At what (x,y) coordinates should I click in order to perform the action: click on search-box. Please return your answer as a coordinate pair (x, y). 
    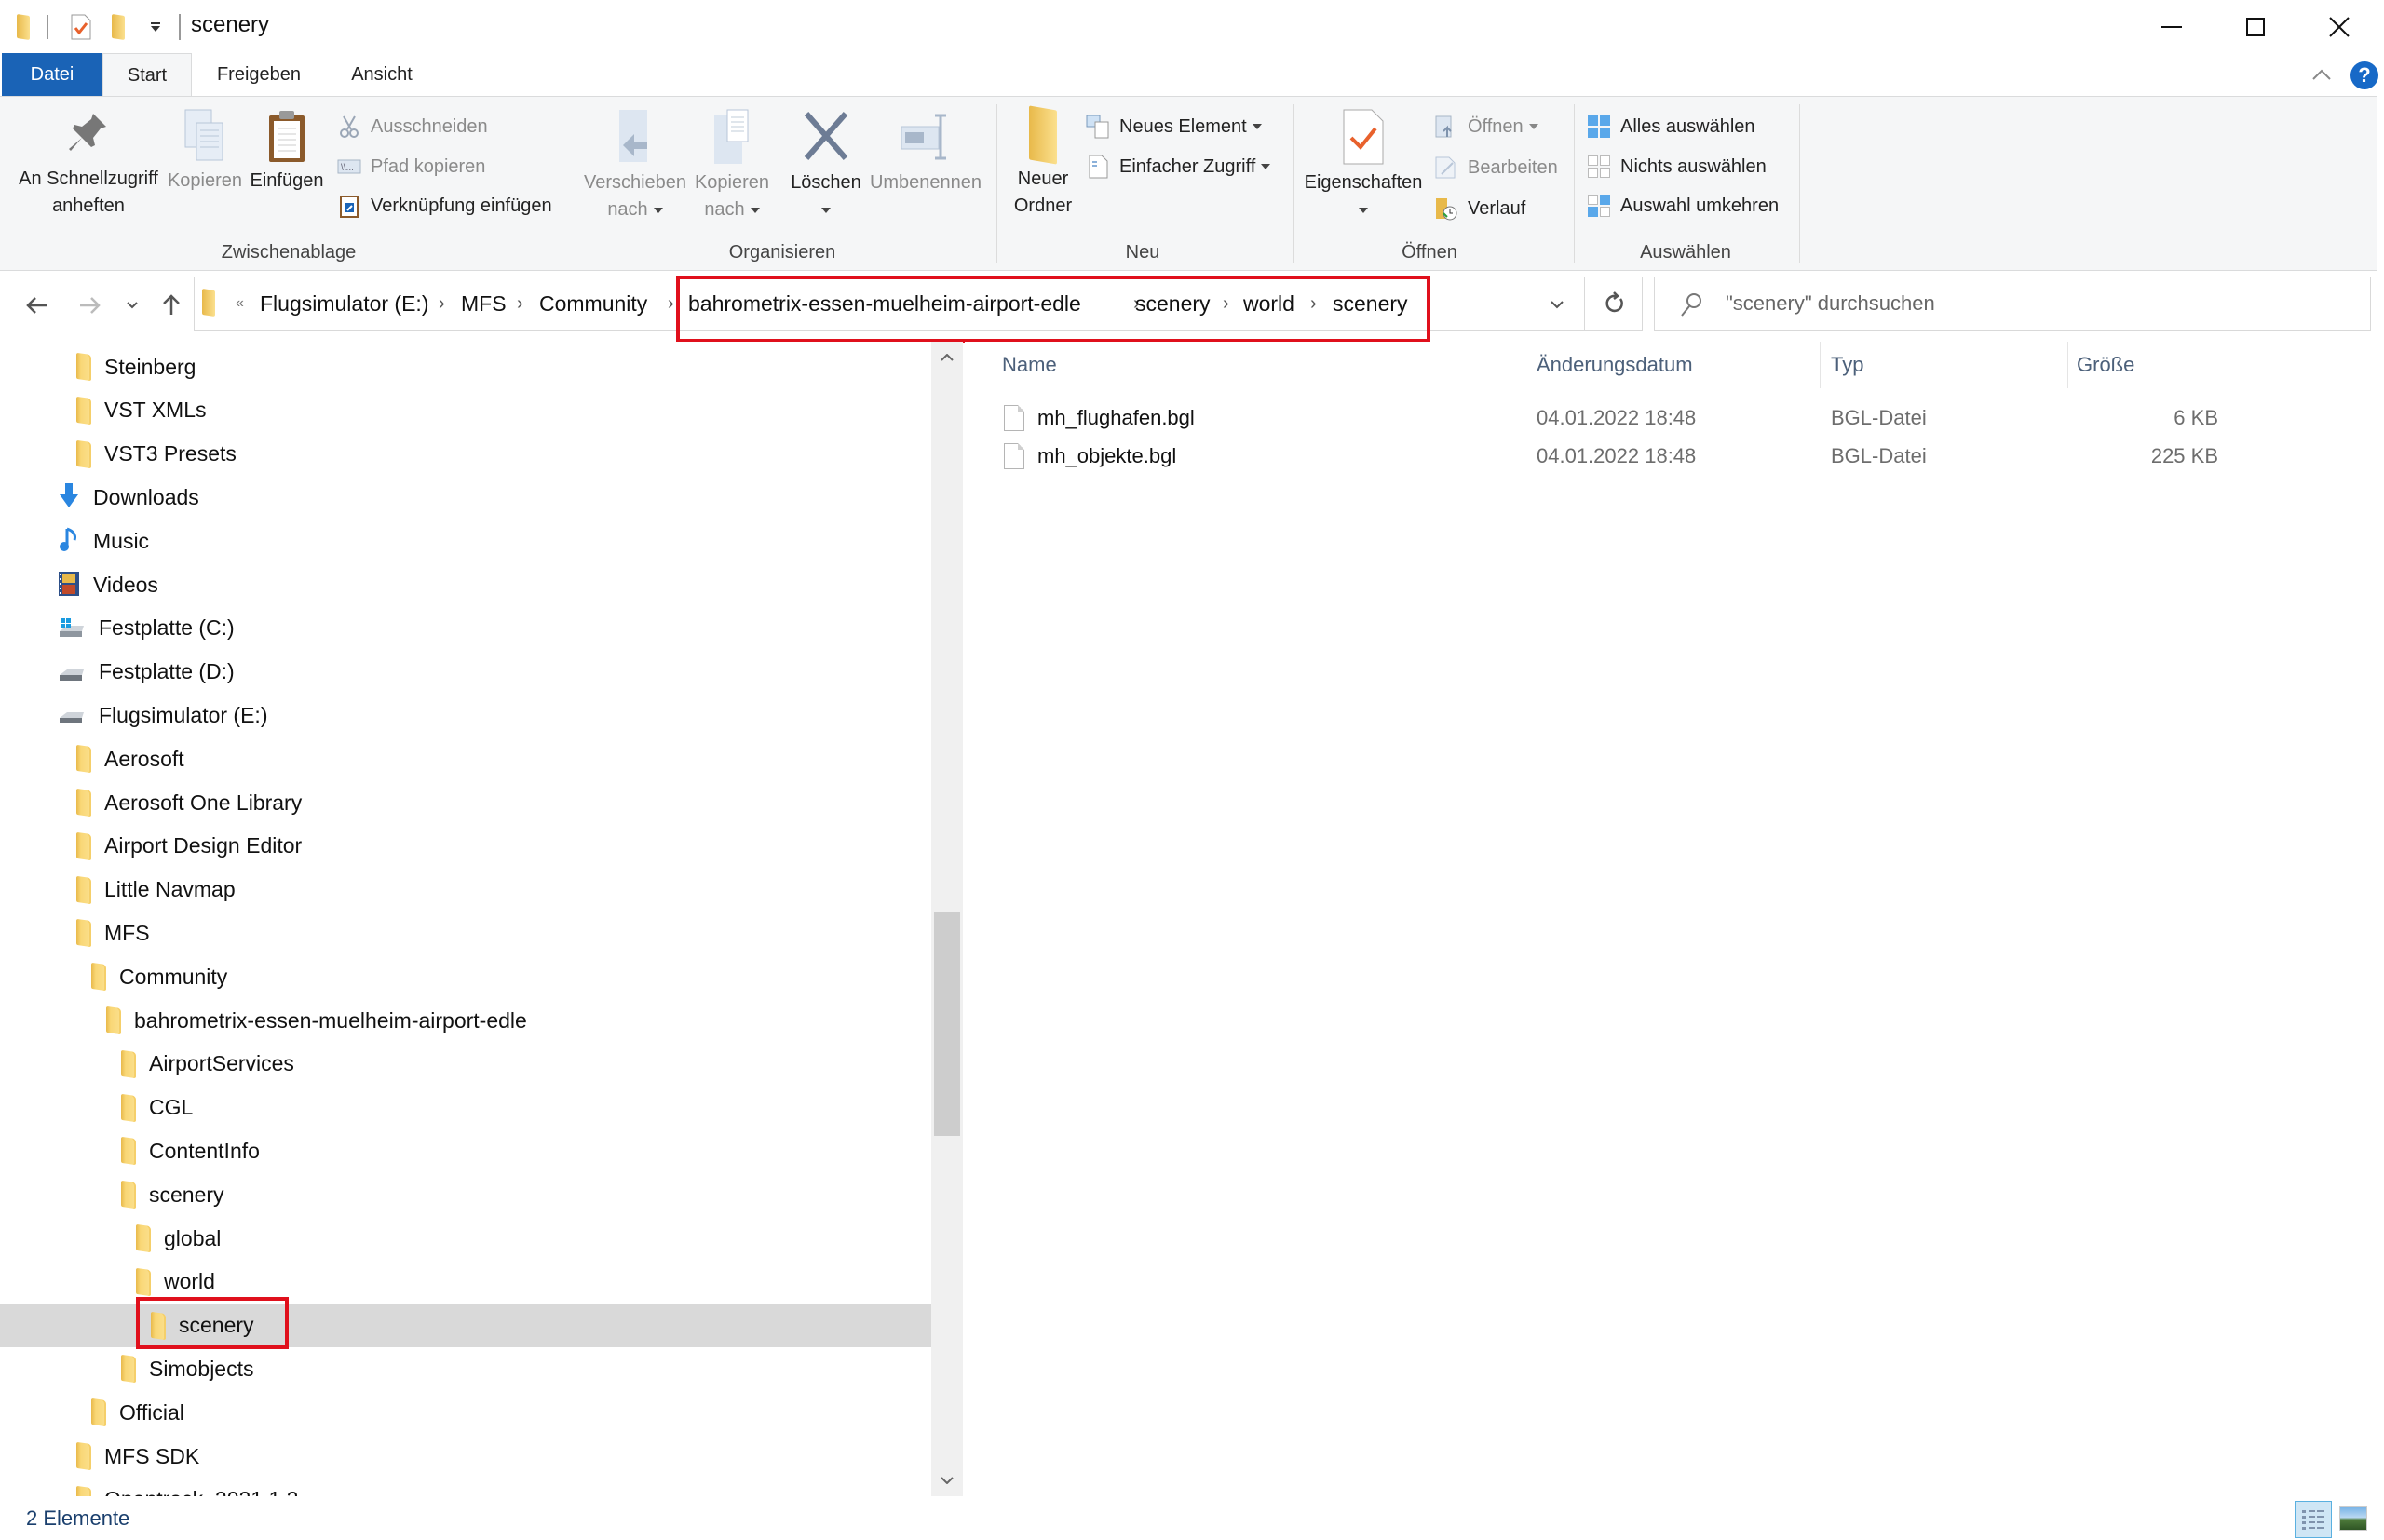
    Looking at the image, I should click on (2012, 304).